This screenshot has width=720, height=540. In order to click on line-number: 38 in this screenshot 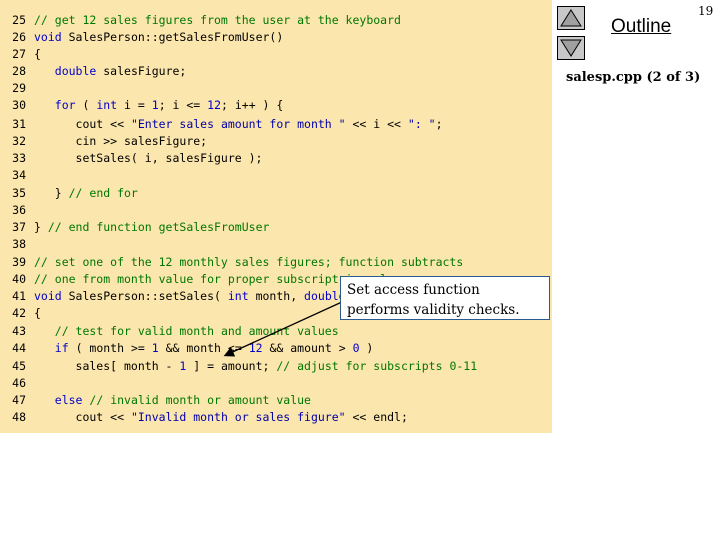, I will do `click(19, 244)`.